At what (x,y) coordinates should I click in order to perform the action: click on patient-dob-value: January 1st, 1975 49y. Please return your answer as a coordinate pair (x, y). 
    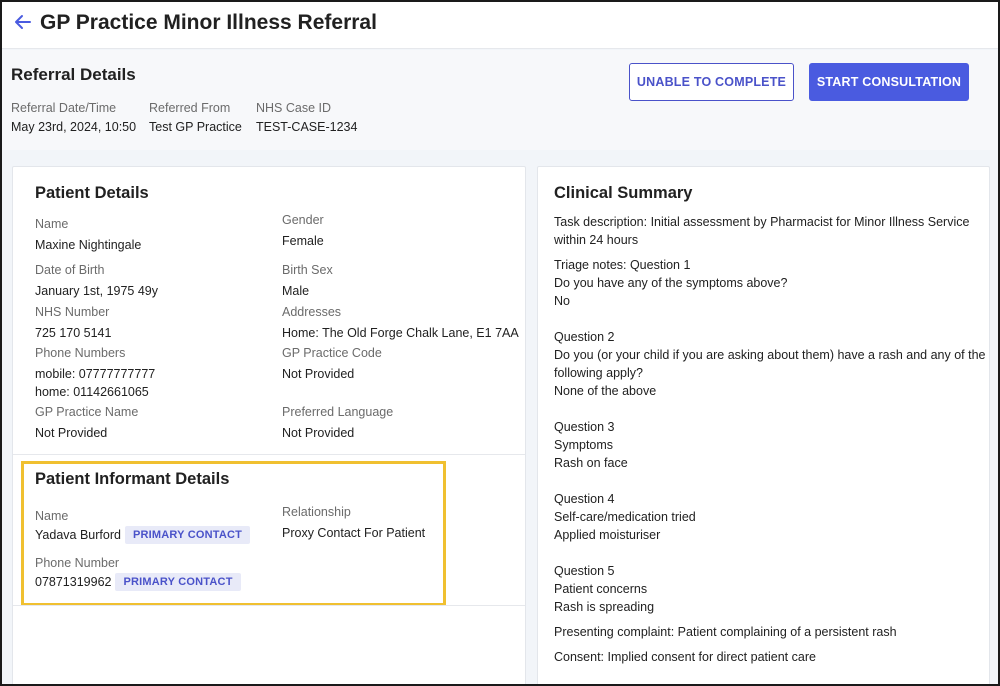
    Looking at the image, I should click on (96, 291).